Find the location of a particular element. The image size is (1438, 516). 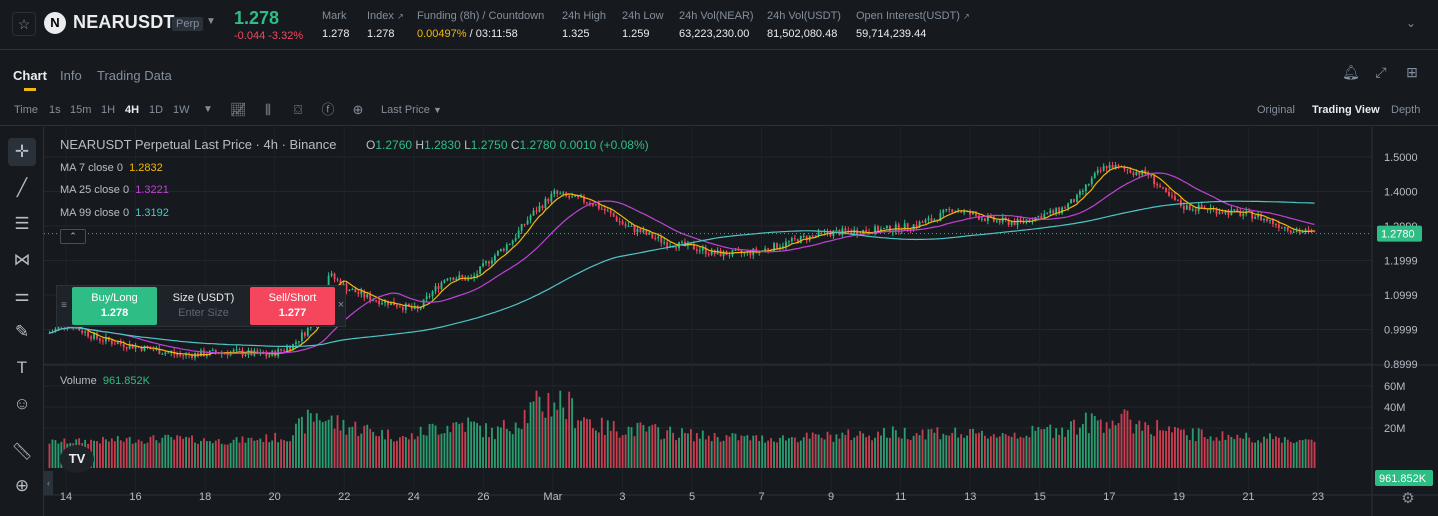

interval-4h: 4H is located at coordinates (132, 110).